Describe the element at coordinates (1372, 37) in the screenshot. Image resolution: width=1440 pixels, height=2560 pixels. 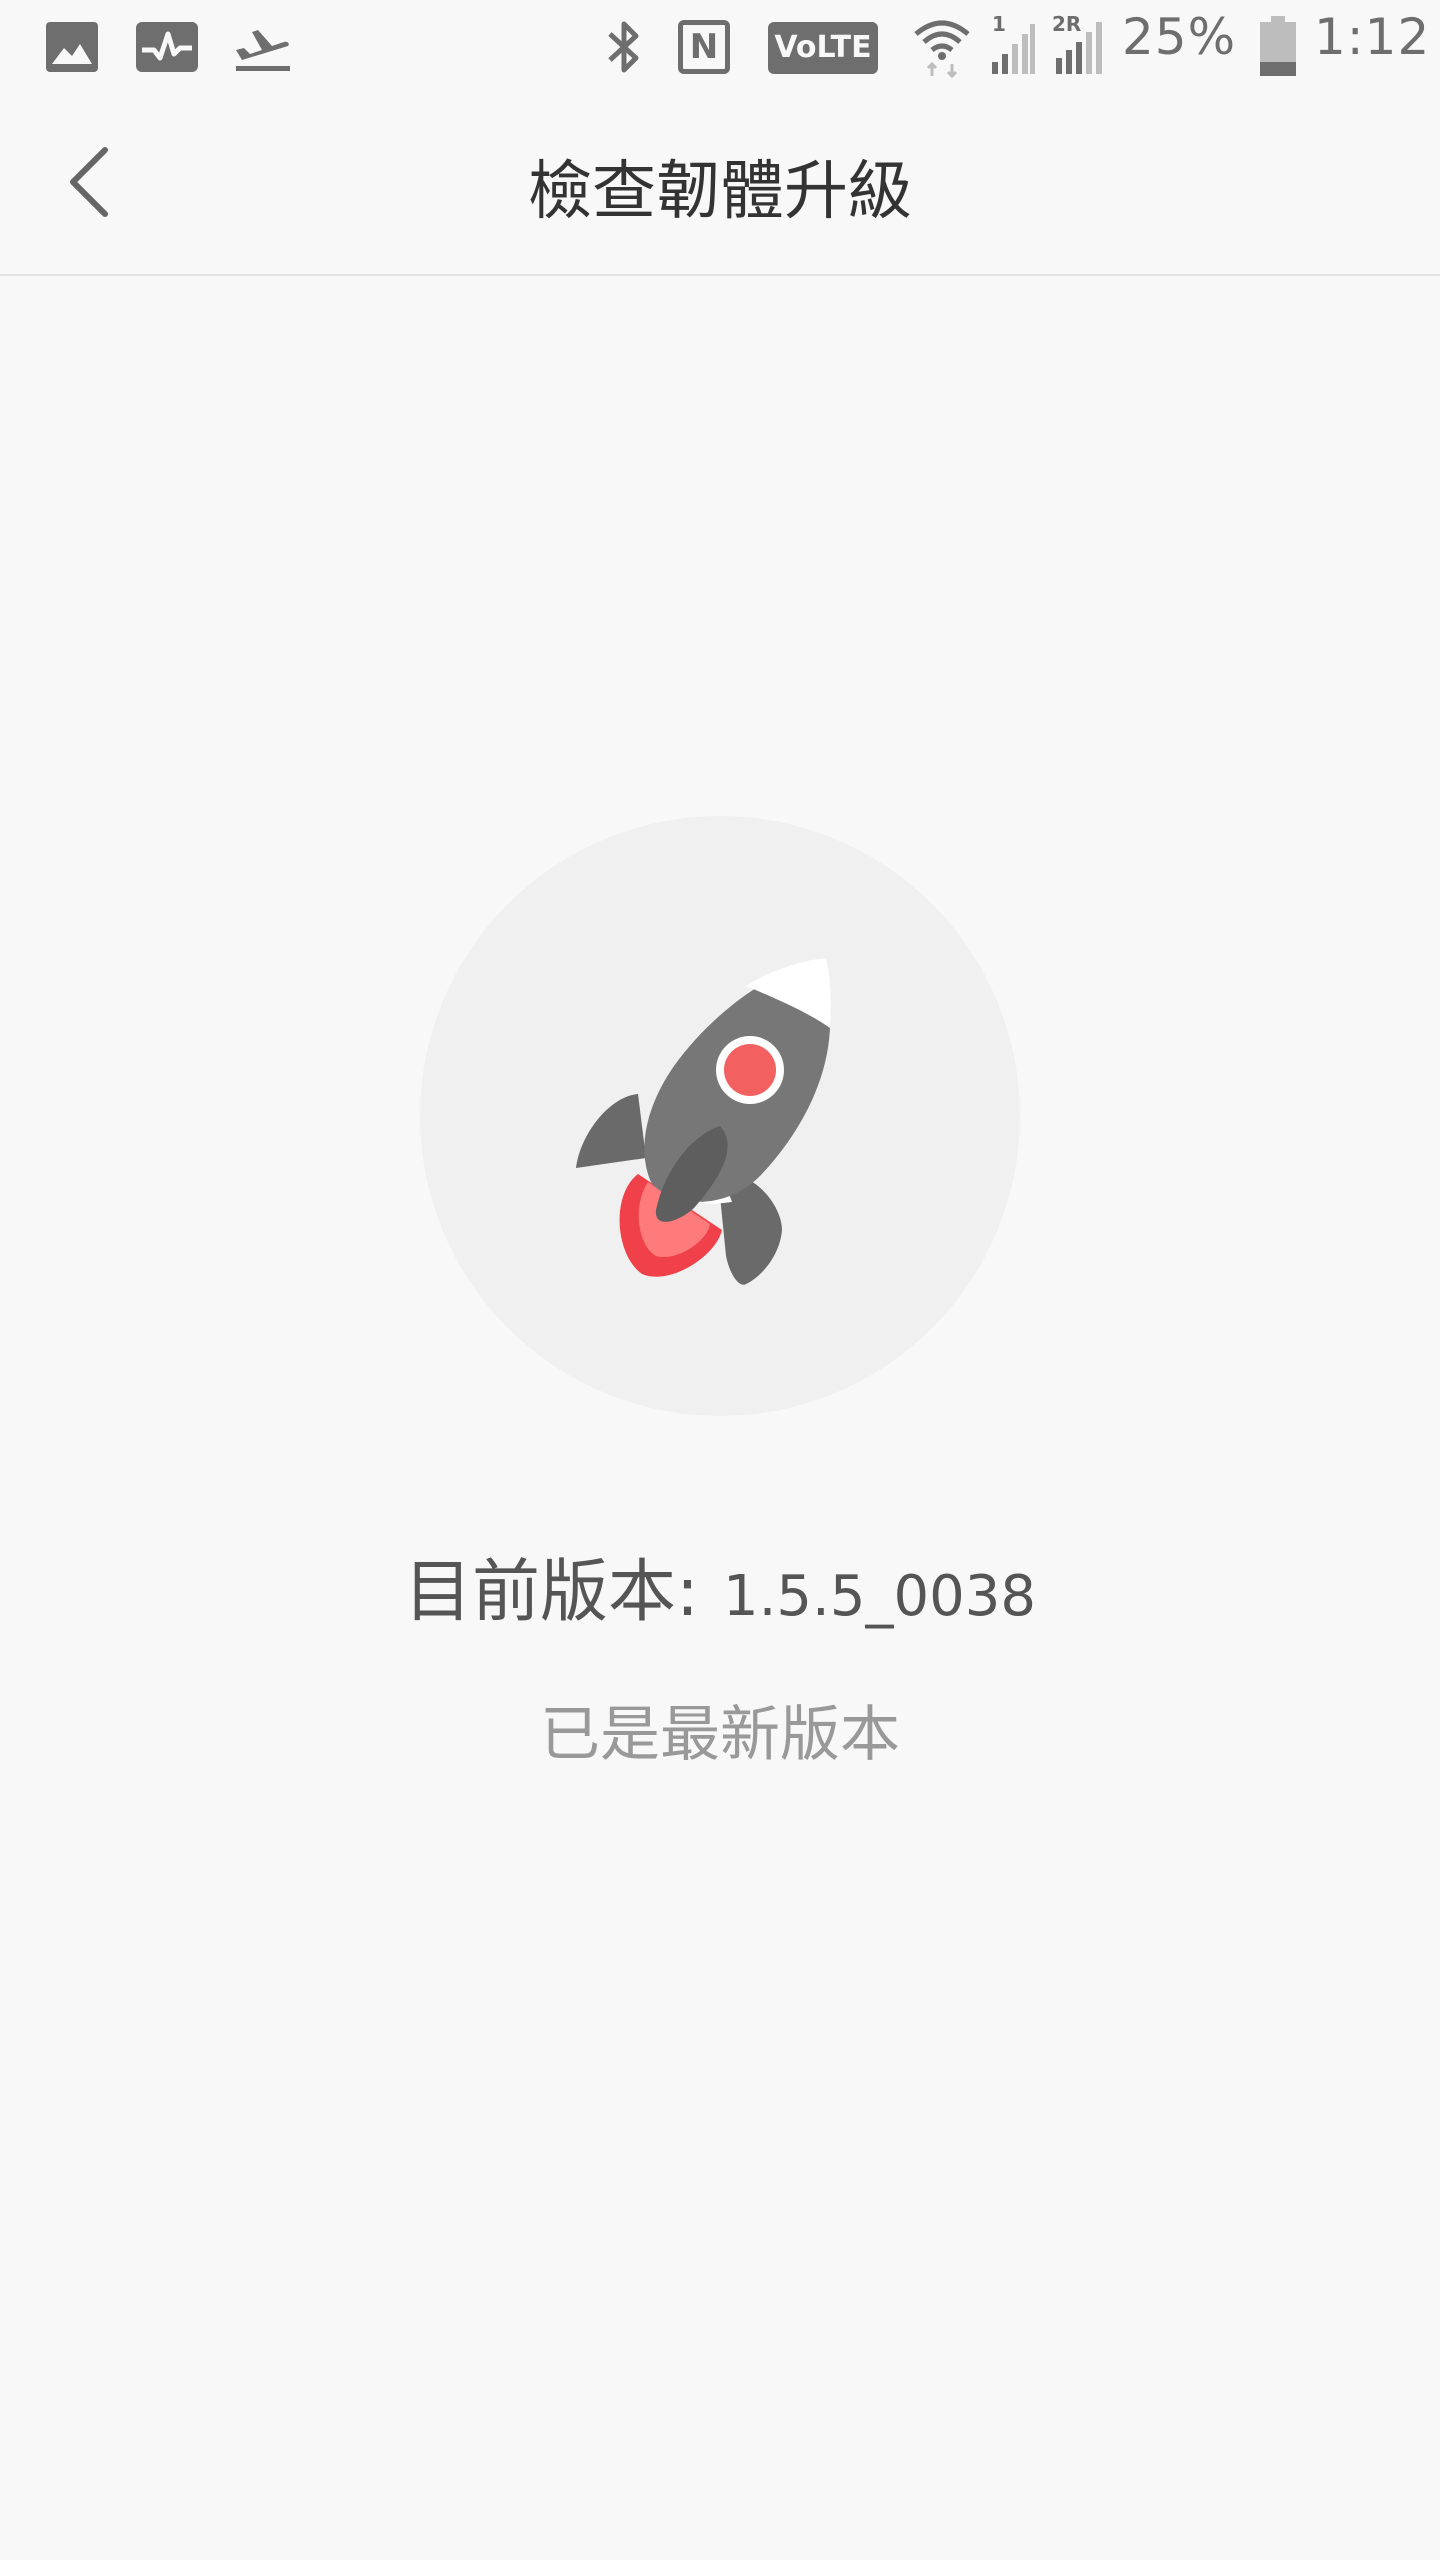
I see `clock: 1:12` at that location.